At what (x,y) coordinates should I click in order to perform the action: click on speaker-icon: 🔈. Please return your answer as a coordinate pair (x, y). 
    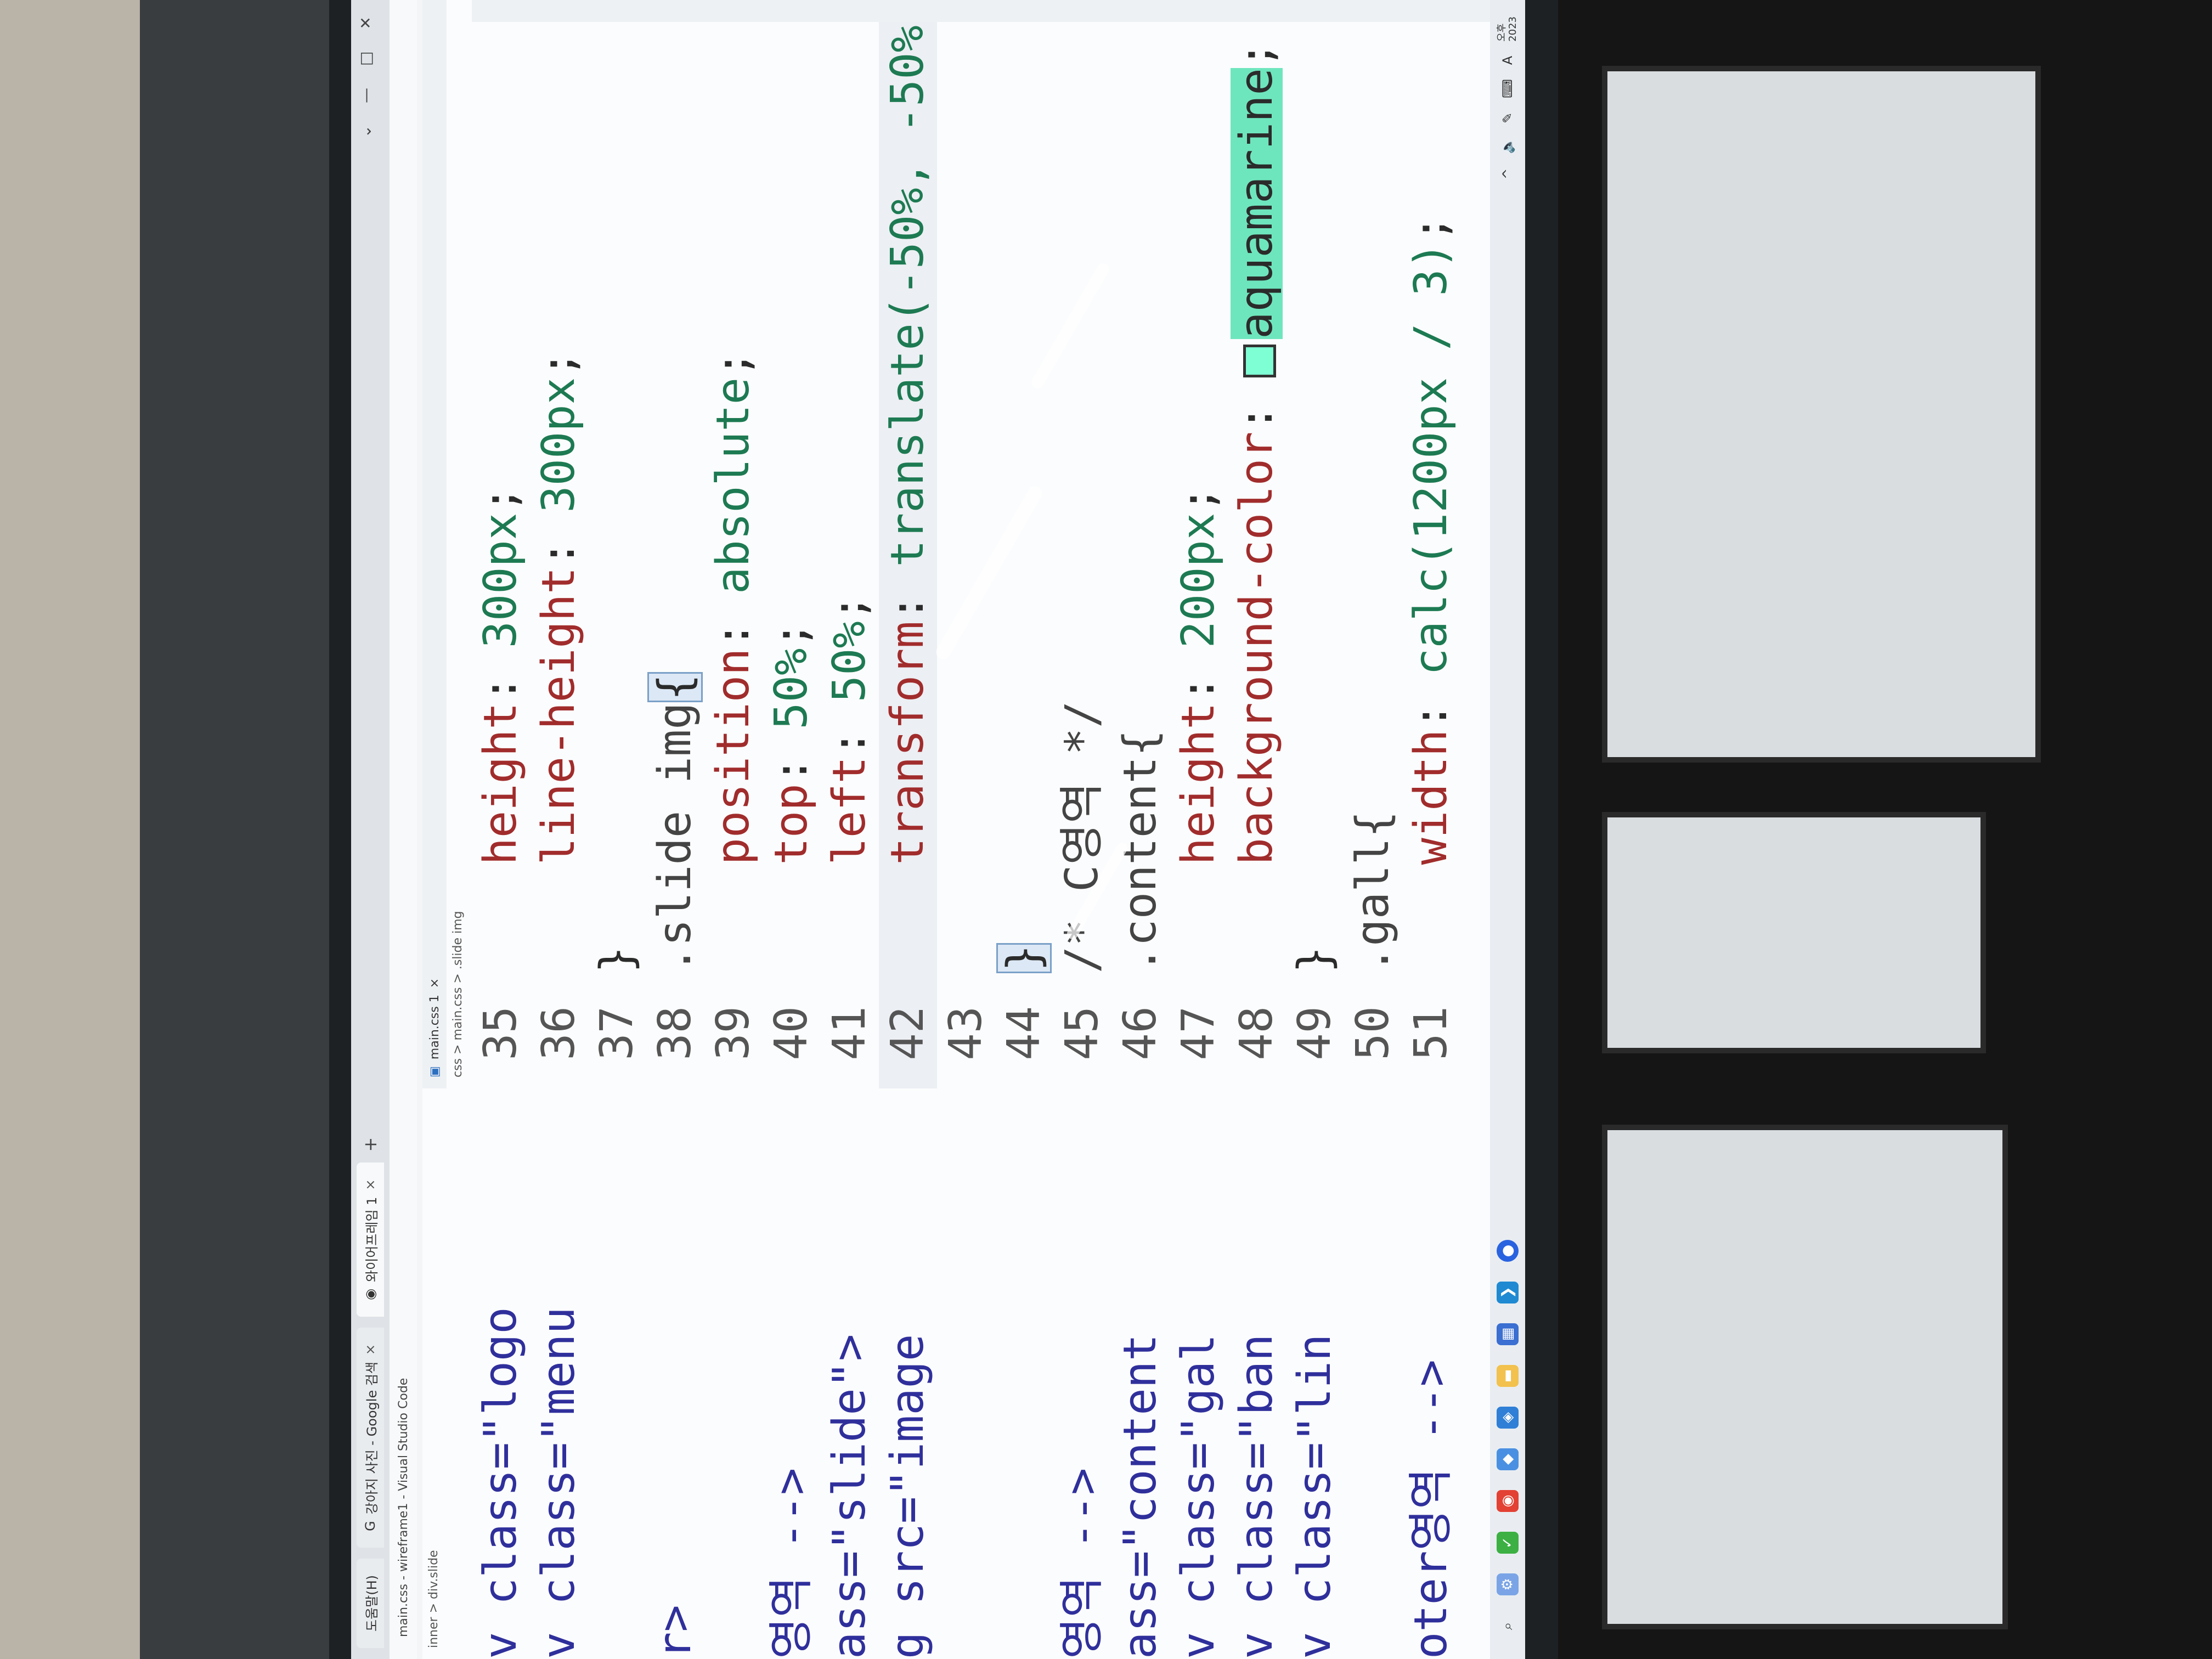
    Looking at the image, I should click on (1507, 146).